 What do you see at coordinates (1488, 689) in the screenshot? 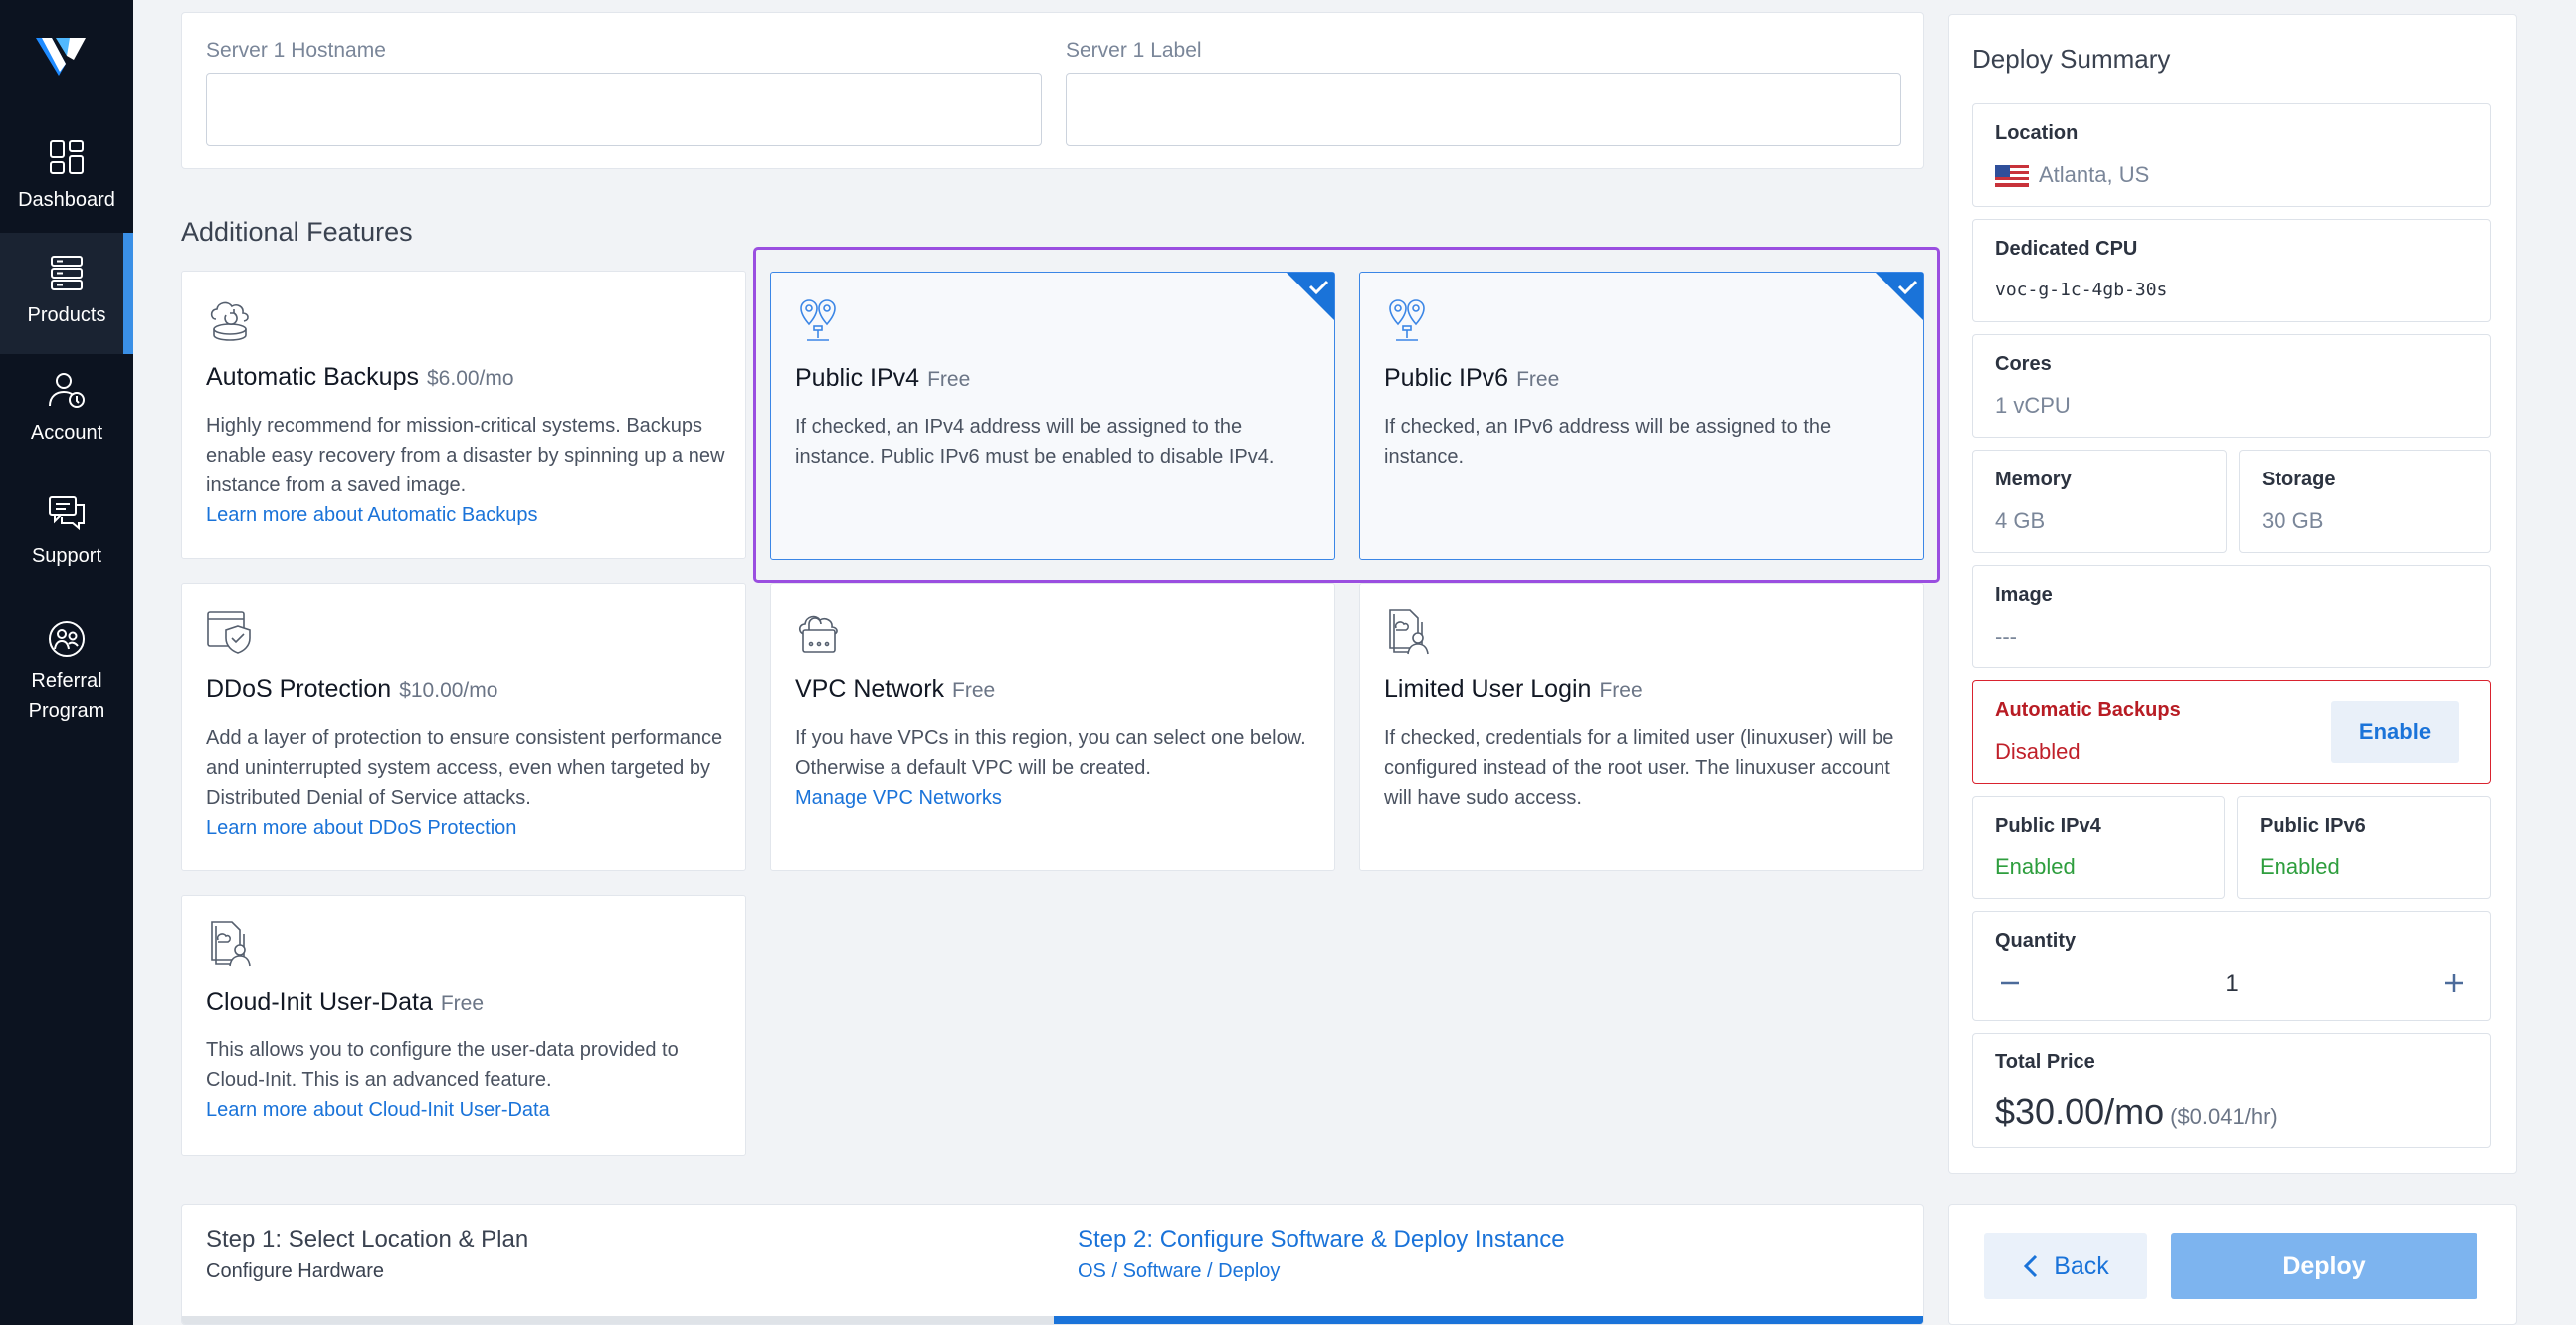
I see `feature-title: Limited User Login` at bounding box center [1488, 689].